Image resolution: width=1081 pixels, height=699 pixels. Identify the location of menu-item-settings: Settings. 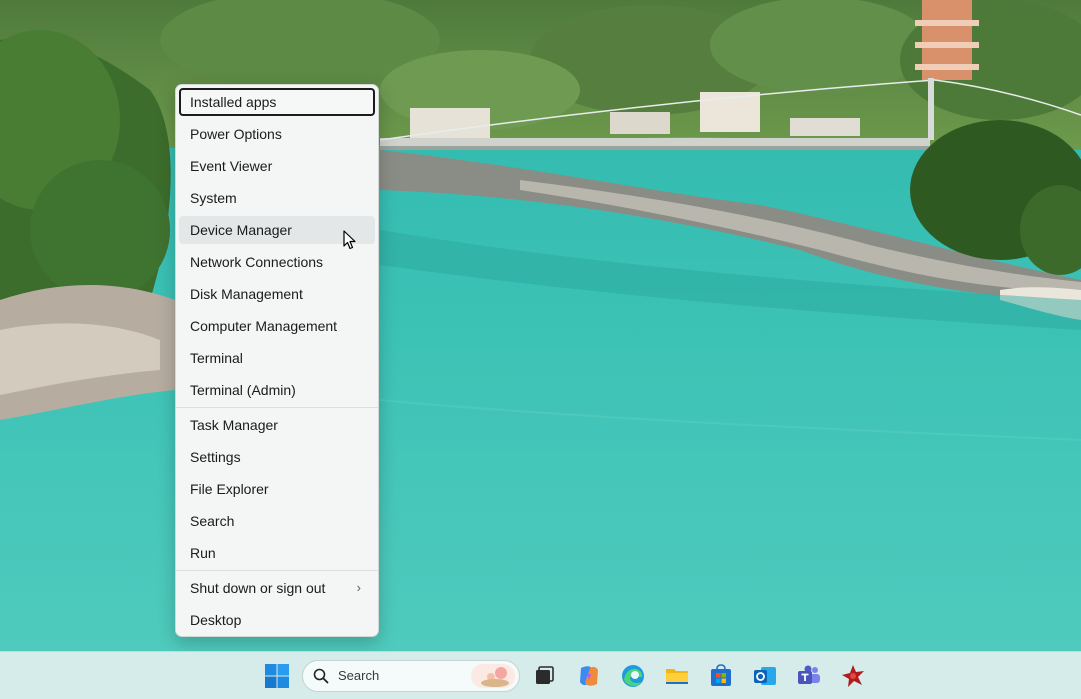
(277, 457).